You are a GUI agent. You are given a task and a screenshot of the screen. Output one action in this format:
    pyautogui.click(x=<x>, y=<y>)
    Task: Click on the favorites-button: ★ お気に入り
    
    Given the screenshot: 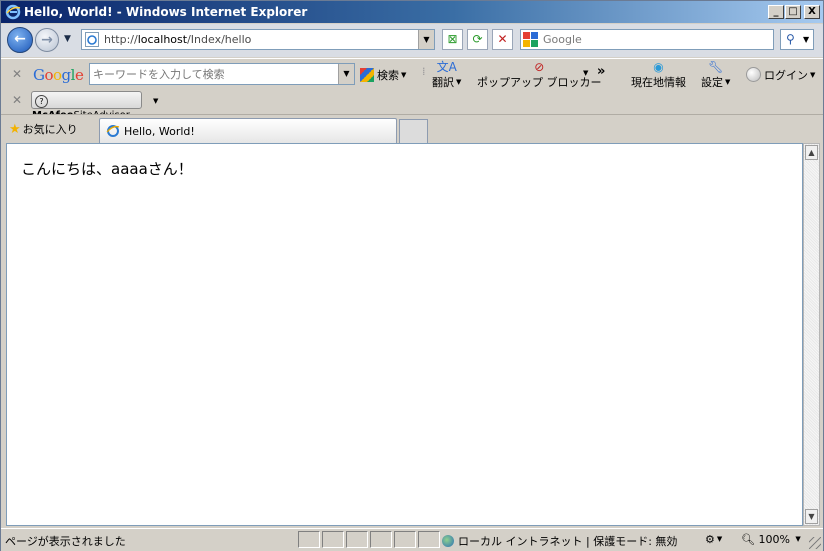 What is the action you would take?
    pyautogui.click(x=43, y=129)
    